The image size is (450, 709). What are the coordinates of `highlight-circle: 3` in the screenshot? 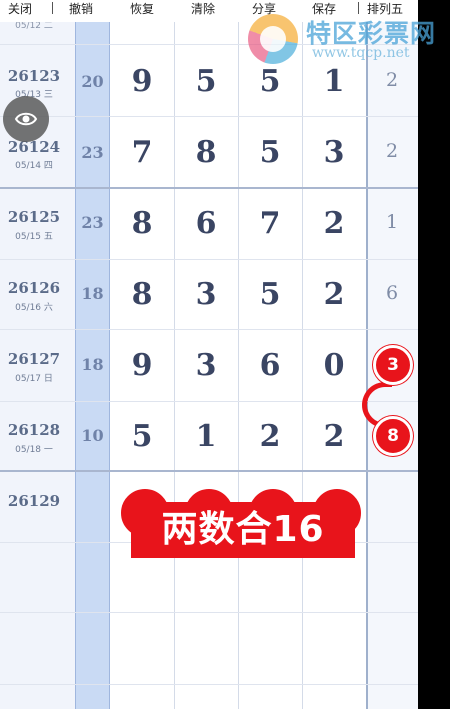 It's located at (393, 365).